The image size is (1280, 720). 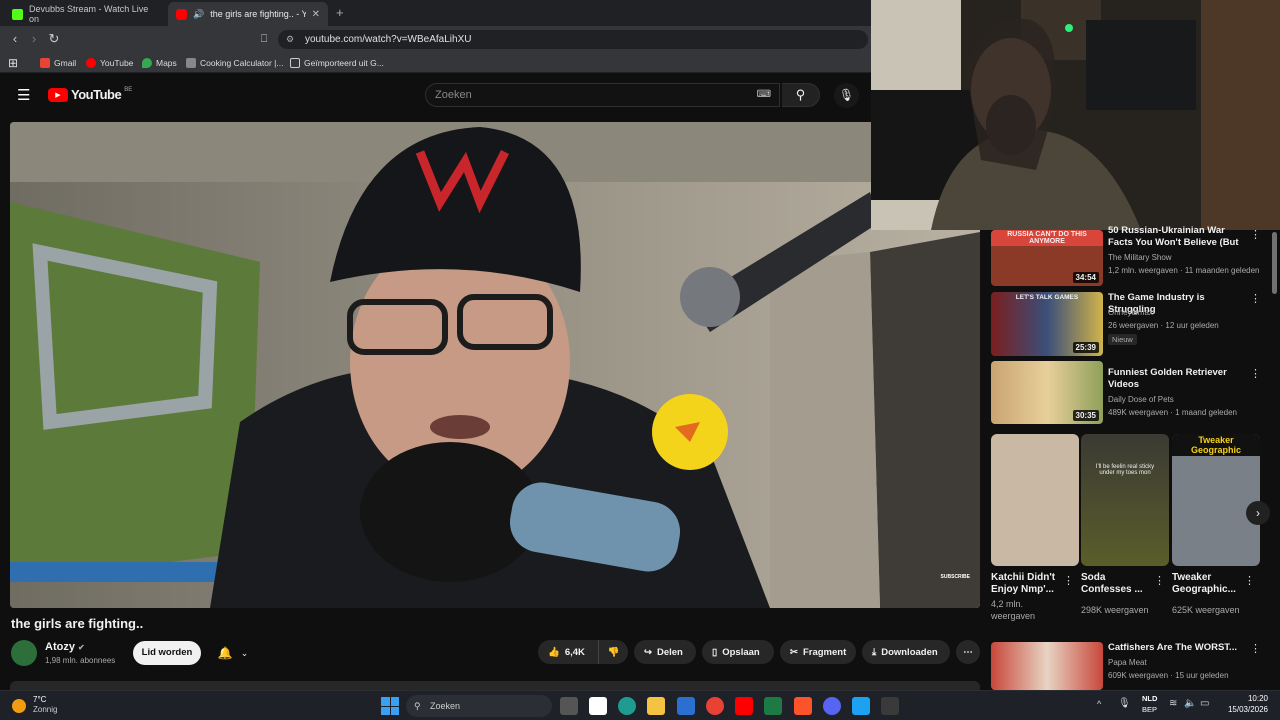 I want to click on clip-button: ✂ Fragment, so click(x=818, y=652).